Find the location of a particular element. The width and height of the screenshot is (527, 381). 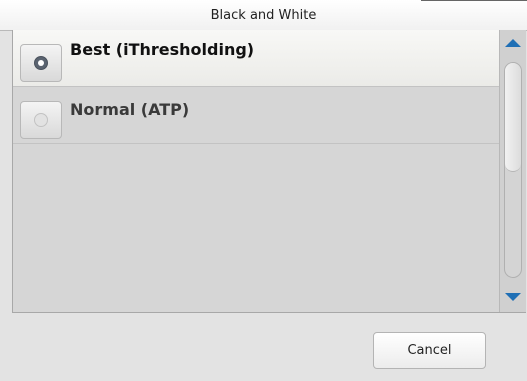

dialog-title: Black and White is located at coordinates (263, 15).